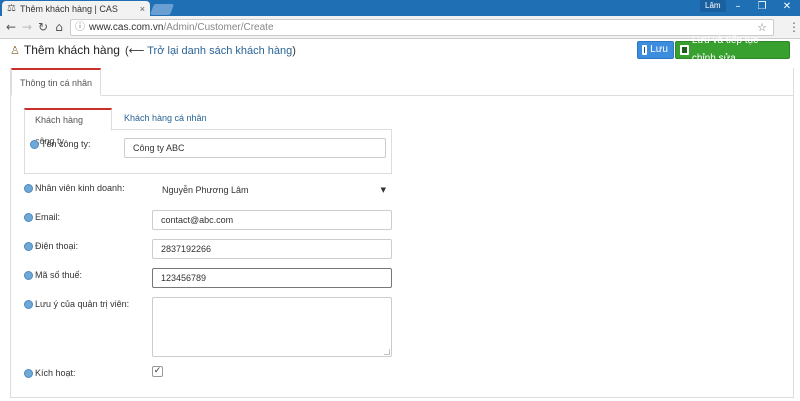 The height and width of the screenshot is (401, 800). What do you see at coordinates (66, 144) in the screenshot?
I see `company-name-label: Tên công ty:` at bounding box center [66, 144].